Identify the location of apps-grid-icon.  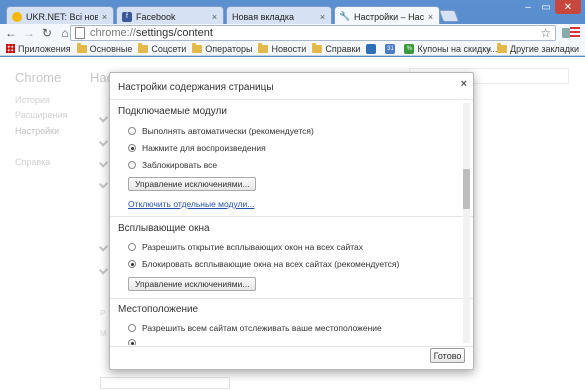
(10, 48).